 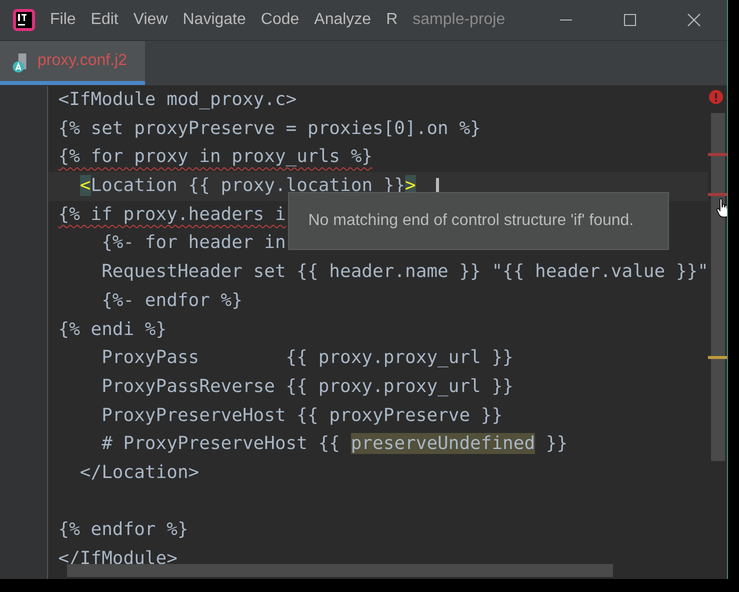 I want to click on vertical-scrollbar, so click(x=718, y=287).